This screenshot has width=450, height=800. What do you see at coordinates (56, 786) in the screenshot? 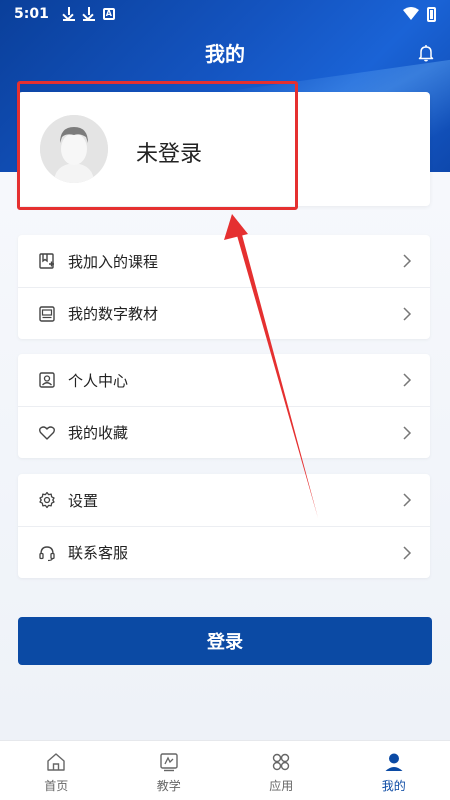
I see `tab-label: 首页` at bounding box center [56, 786].